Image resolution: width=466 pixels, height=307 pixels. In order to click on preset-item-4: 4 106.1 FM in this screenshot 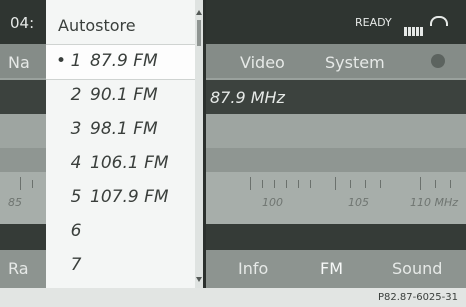, I will do `click(121, 164)`.